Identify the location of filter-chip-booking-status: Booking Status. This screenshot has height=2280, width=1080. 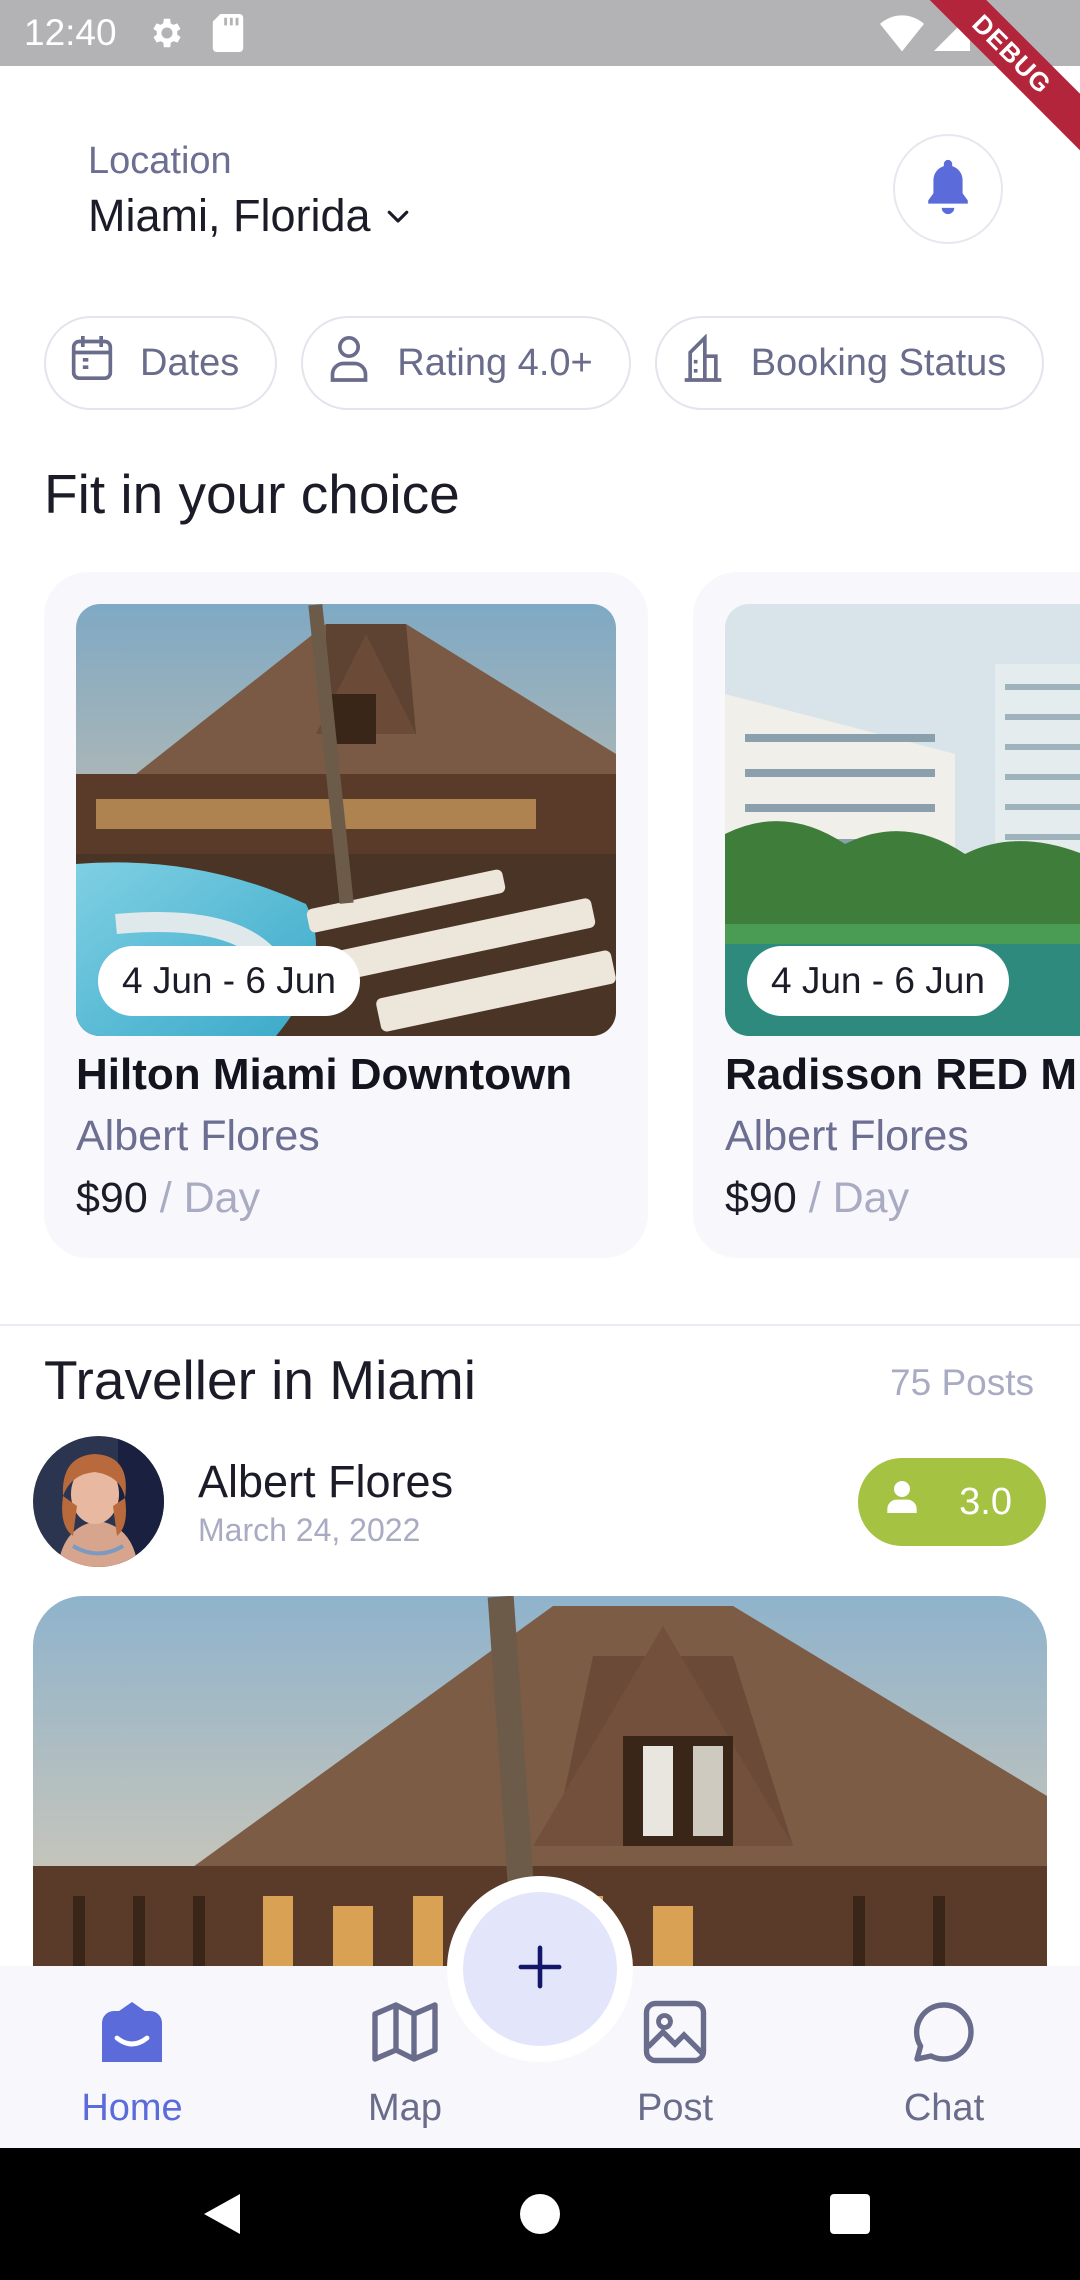
(849, 363).